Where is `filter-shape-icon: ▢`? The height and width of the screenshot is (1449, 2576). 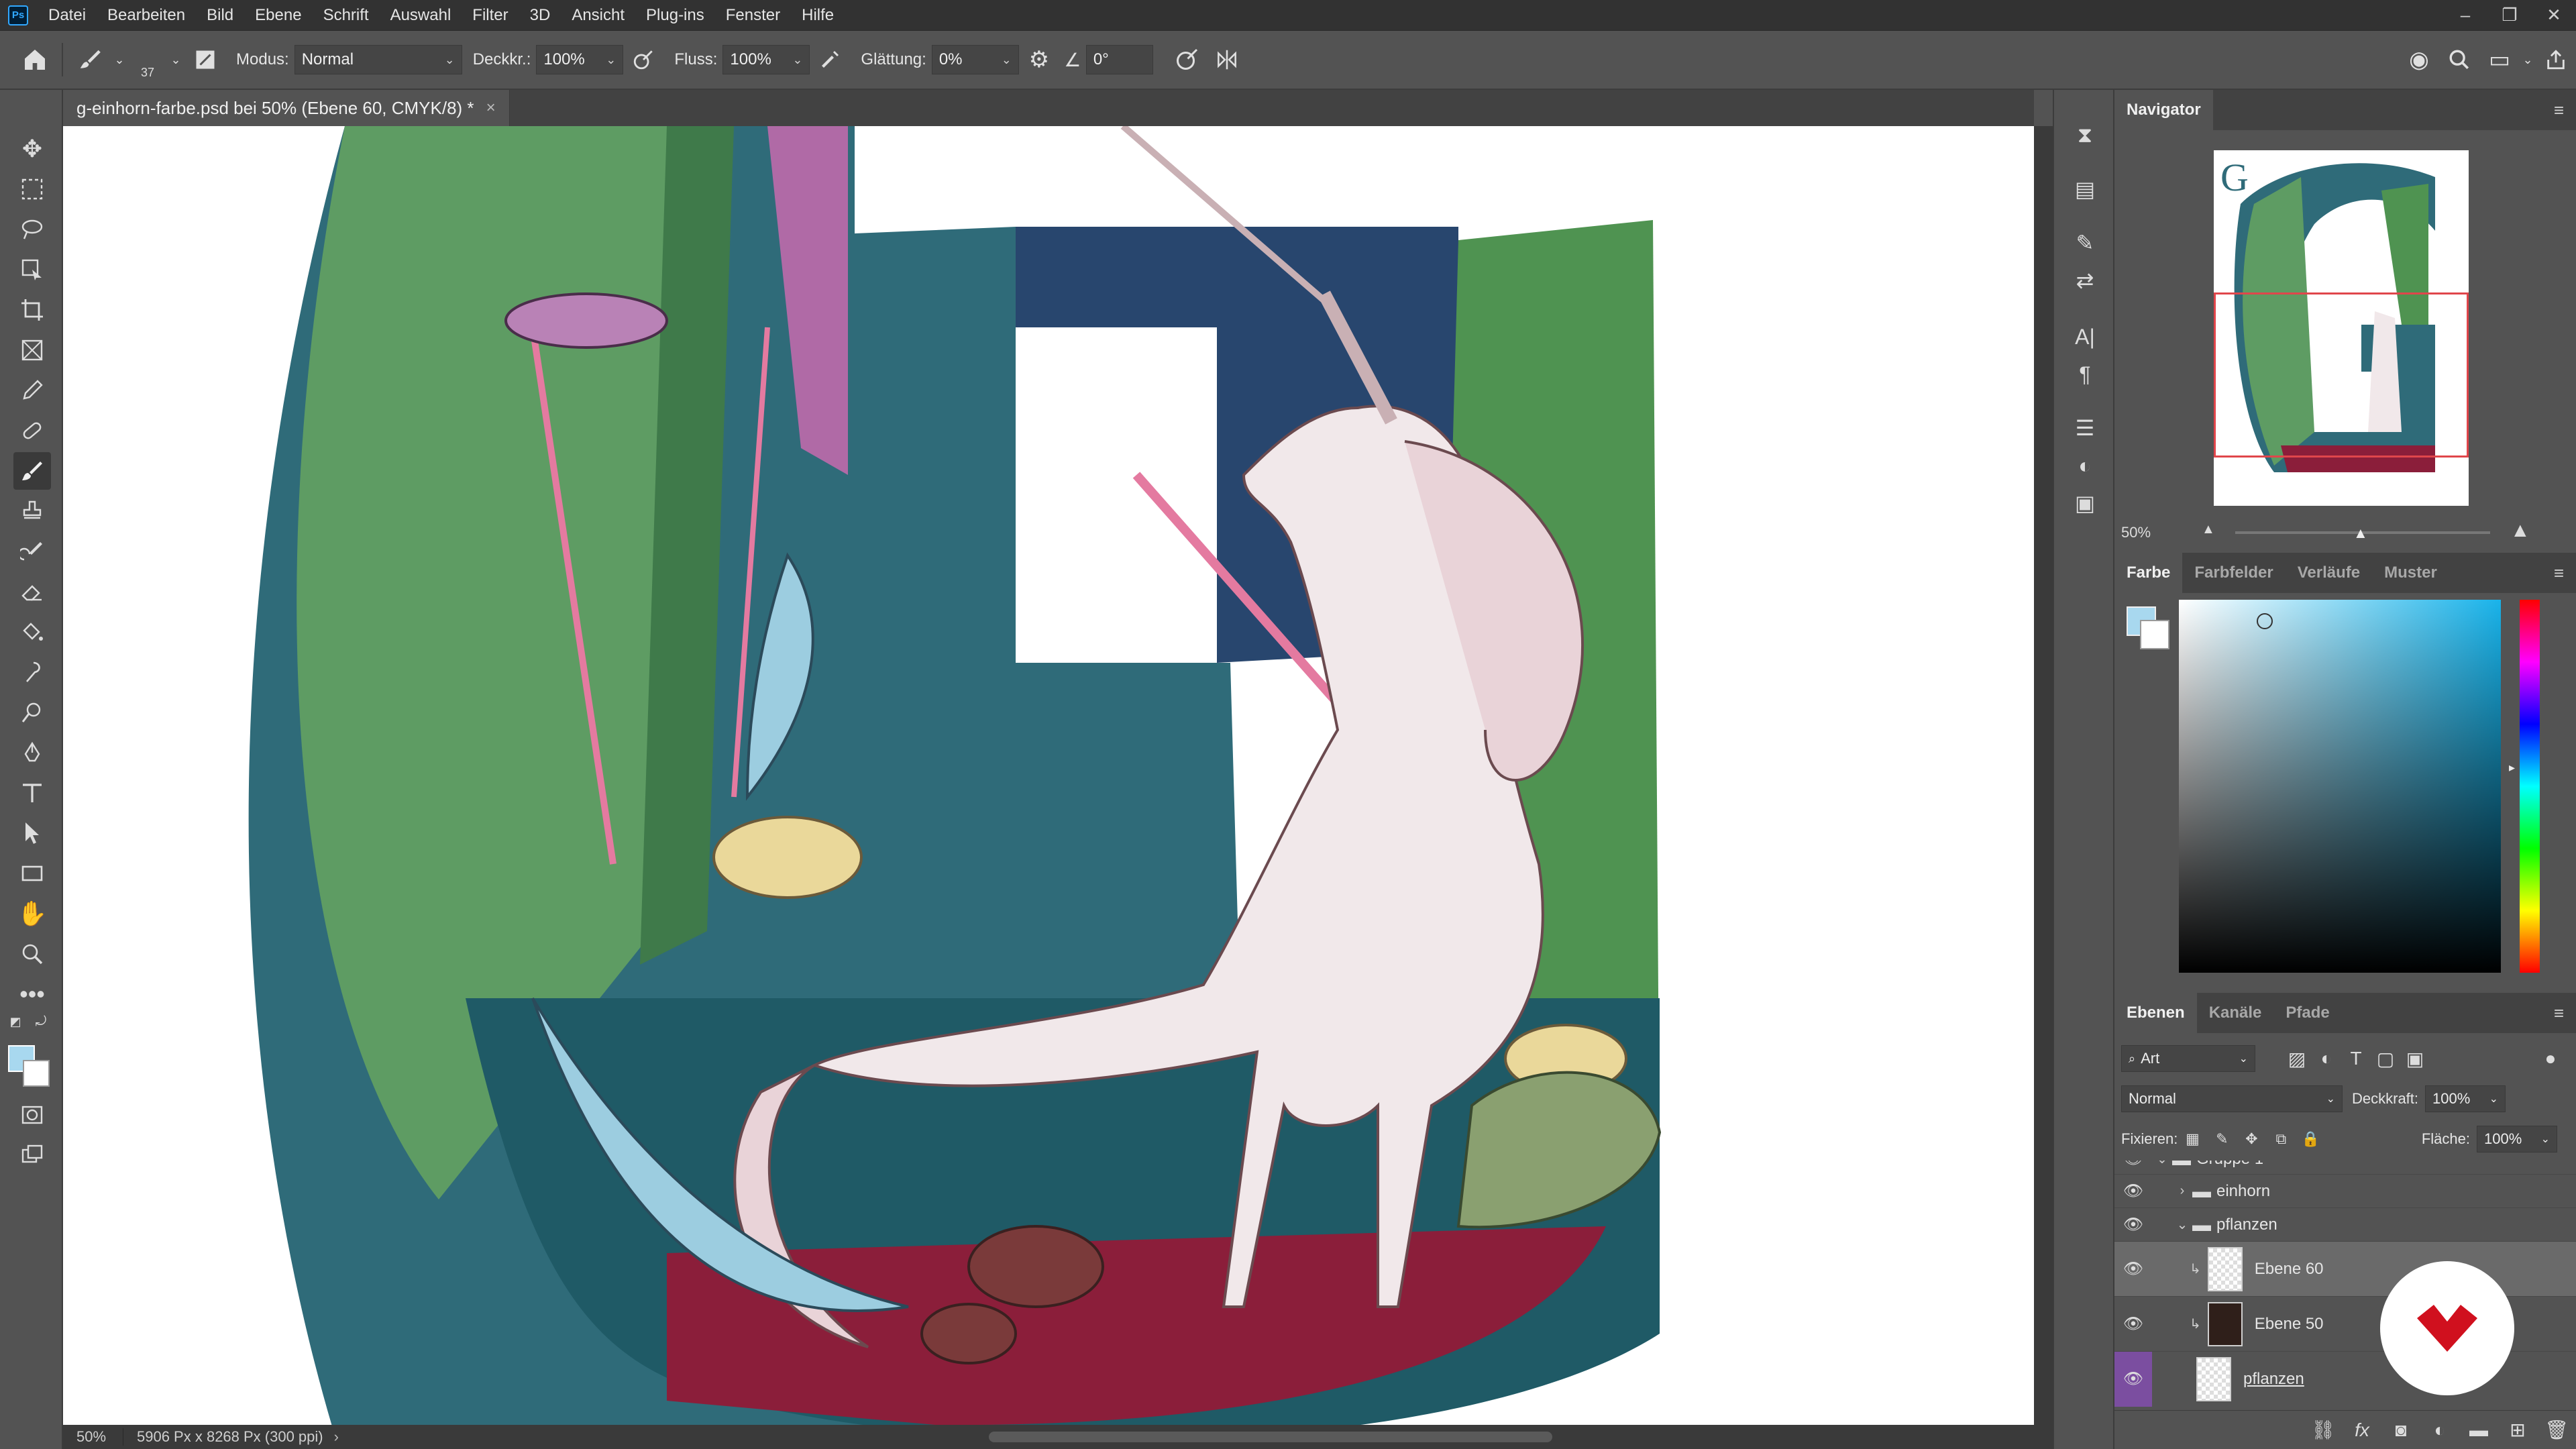
filter-shape-icon: ▢ is located at coordinates (2385, 1058).